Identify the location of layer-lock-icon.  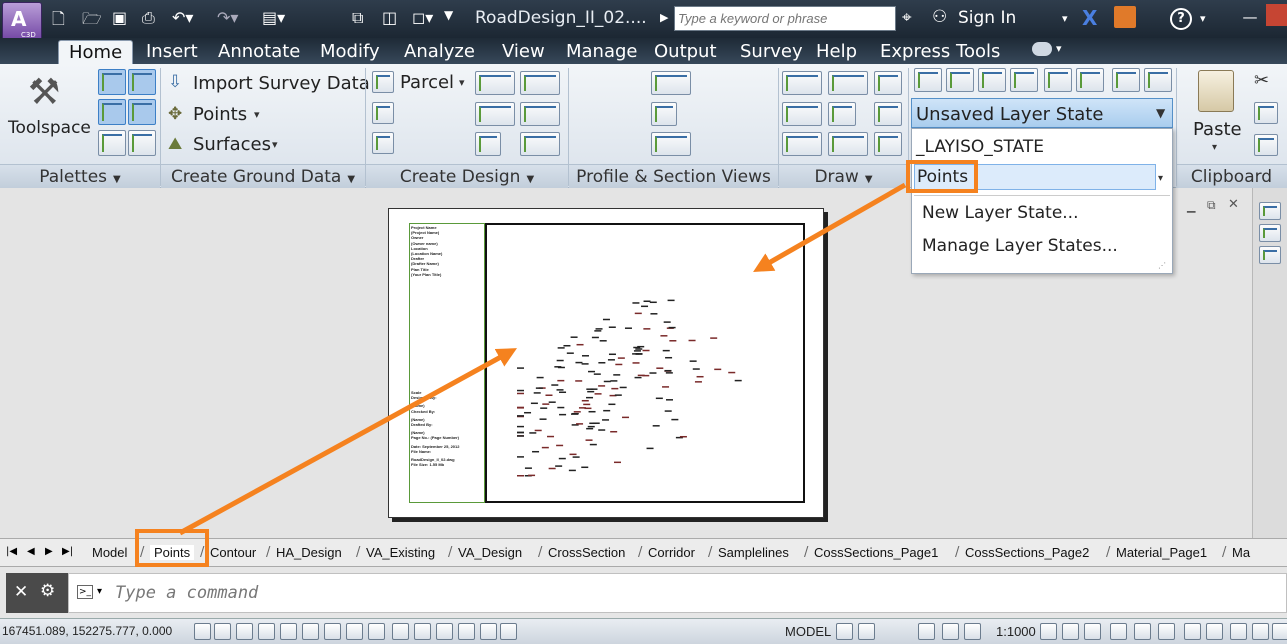
(1058, 80).